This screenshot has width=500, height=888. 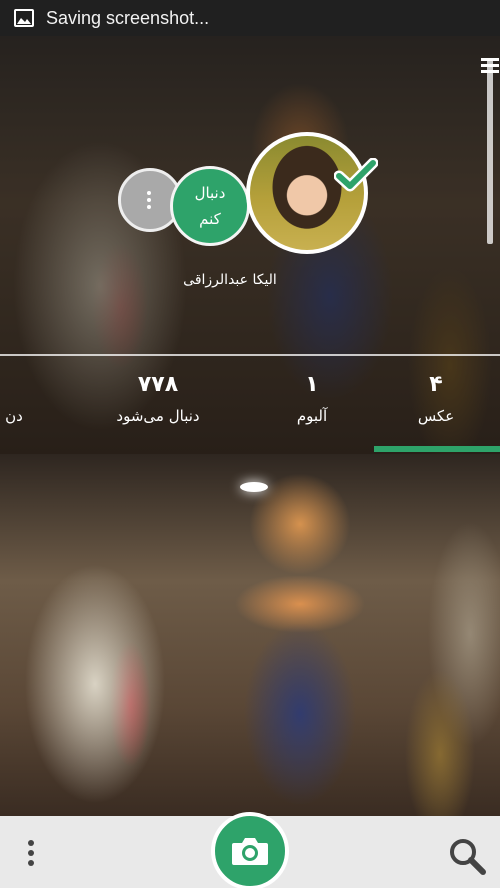 What do you see at coordinates (436, 416) in the screenshot?
I see `photos-label: عکس` at bounding box center [436, 416].